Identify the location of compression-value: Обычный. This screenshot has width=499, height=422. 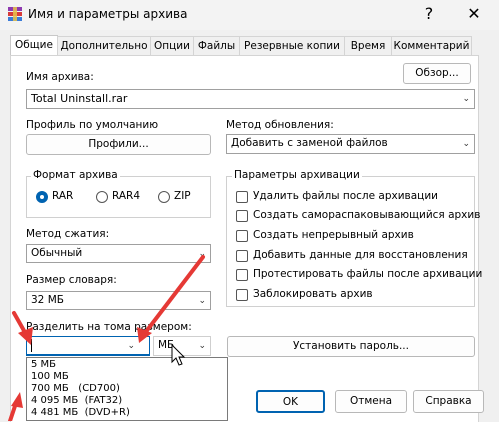
(57, 253).